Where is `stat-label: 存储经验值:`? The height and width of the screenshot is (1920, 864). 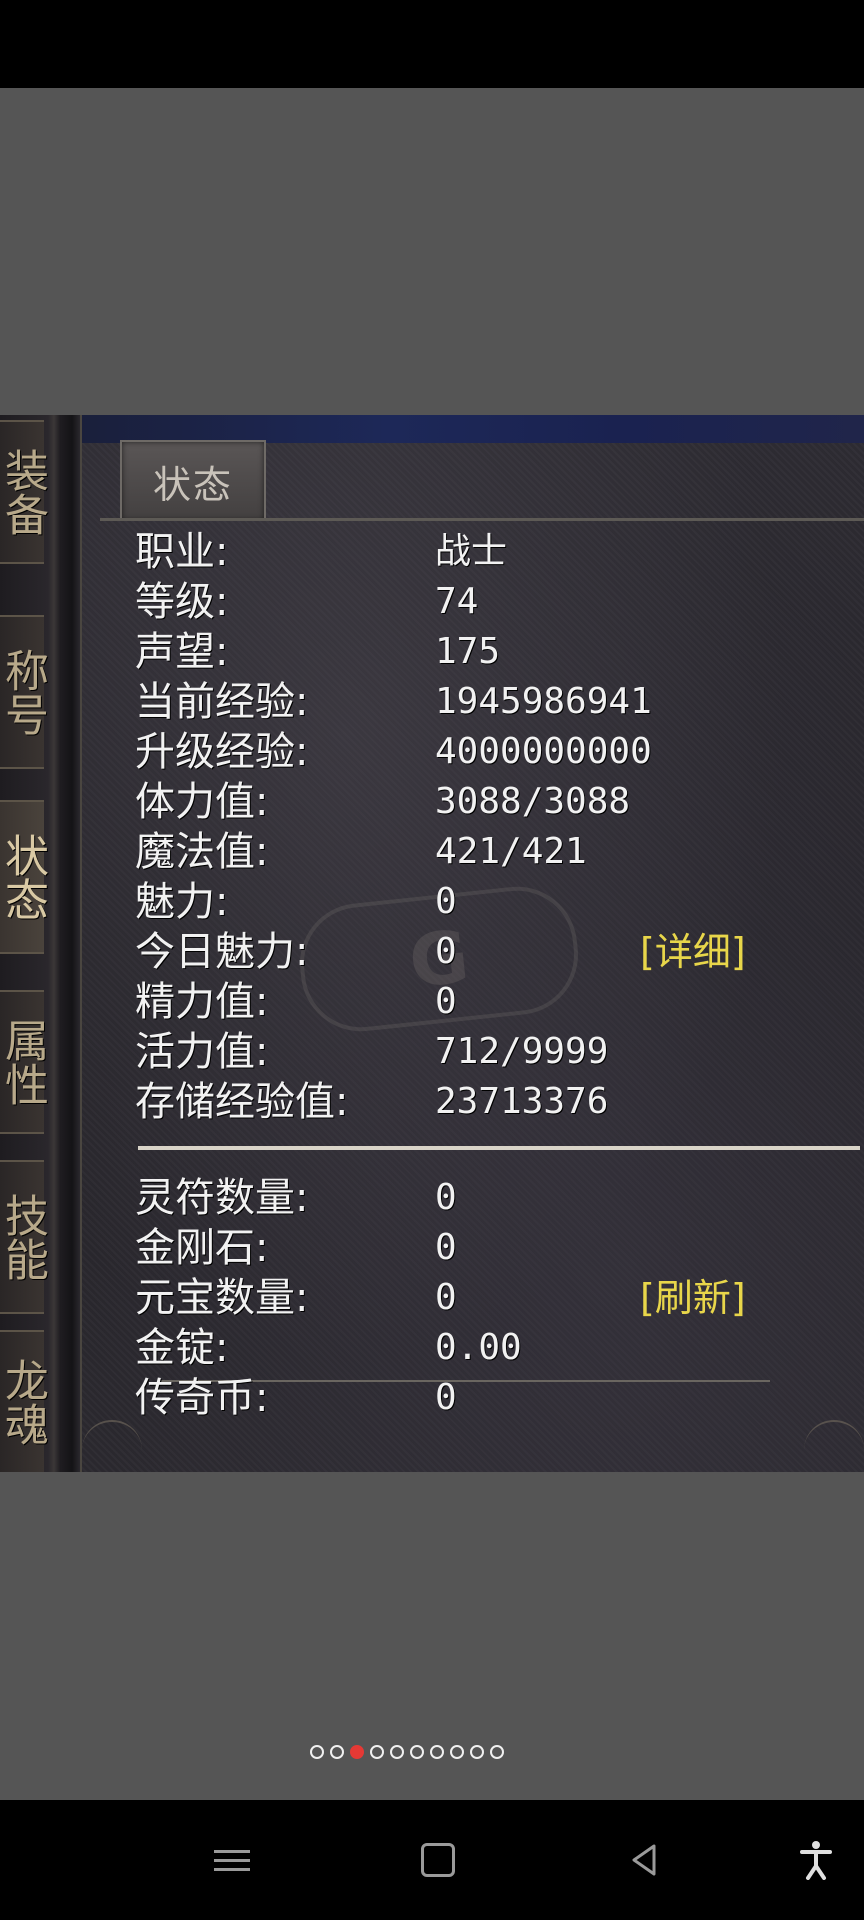 stat-label: 存储经验值: is located at coordinates (242, 1102).